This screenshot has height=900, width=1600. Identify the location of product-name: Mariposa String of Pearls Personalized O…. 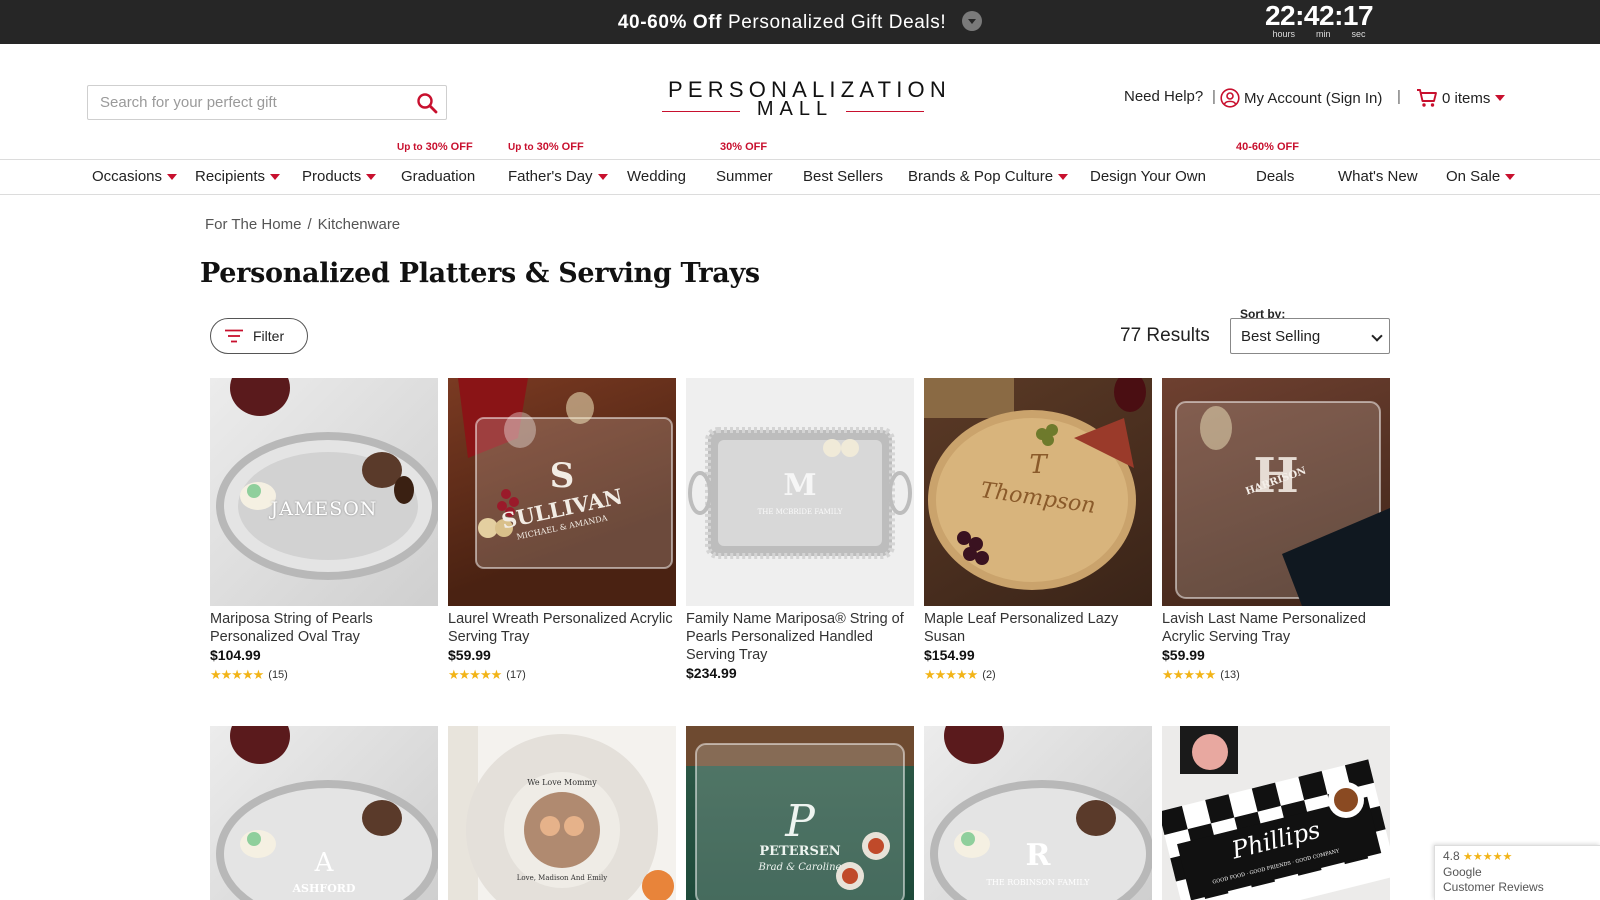
(324, 628).